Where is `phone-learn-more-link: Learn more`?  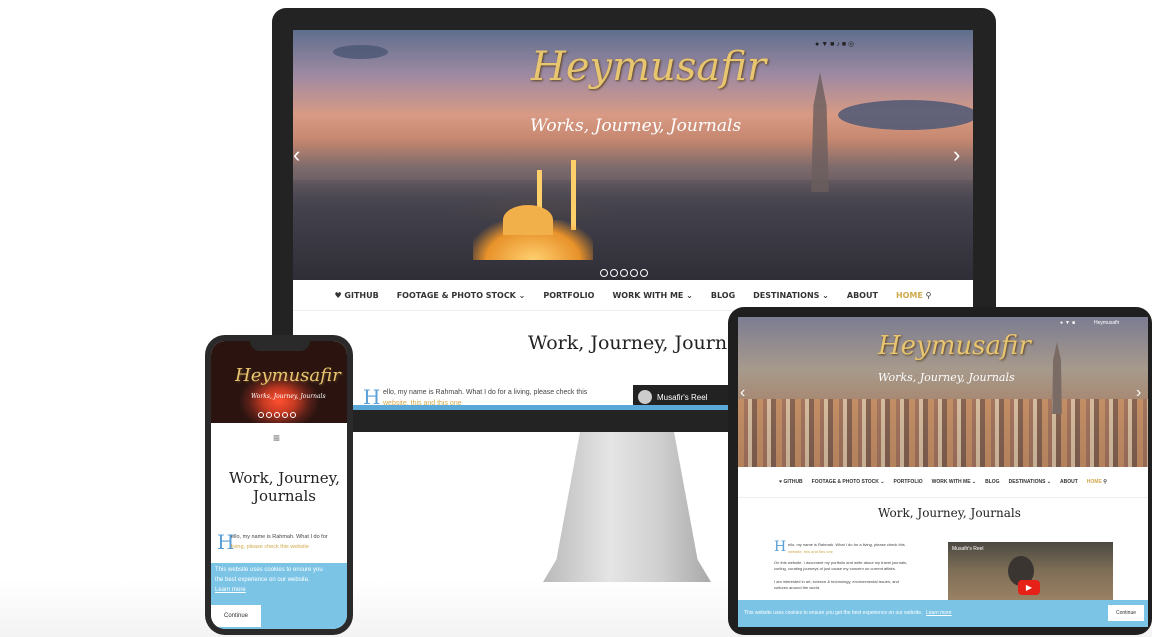
phone-learn-more-link: Learn more is located at coordinates (230, 590).